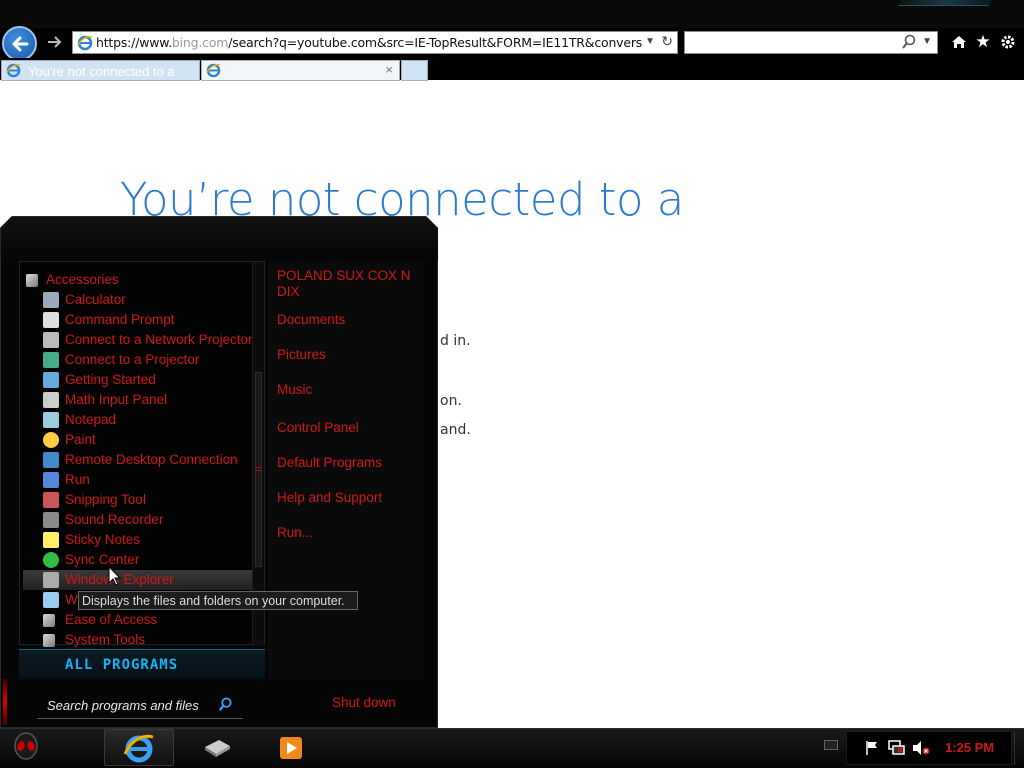 This screenshot has height=768, width=1024. I want to click on keyboard-icon, so click(831, 745).